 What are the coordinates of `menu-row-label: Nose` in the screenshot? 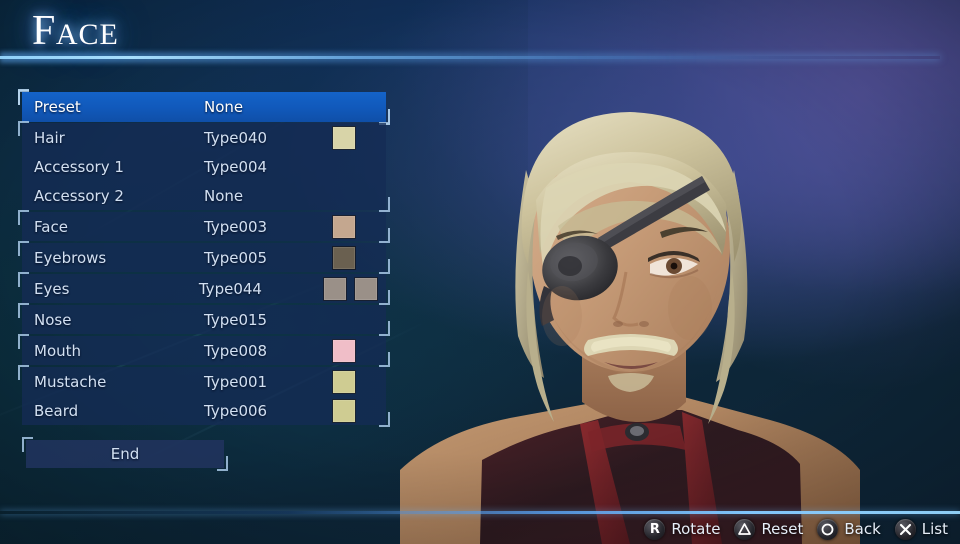 It's located at (53, 319).